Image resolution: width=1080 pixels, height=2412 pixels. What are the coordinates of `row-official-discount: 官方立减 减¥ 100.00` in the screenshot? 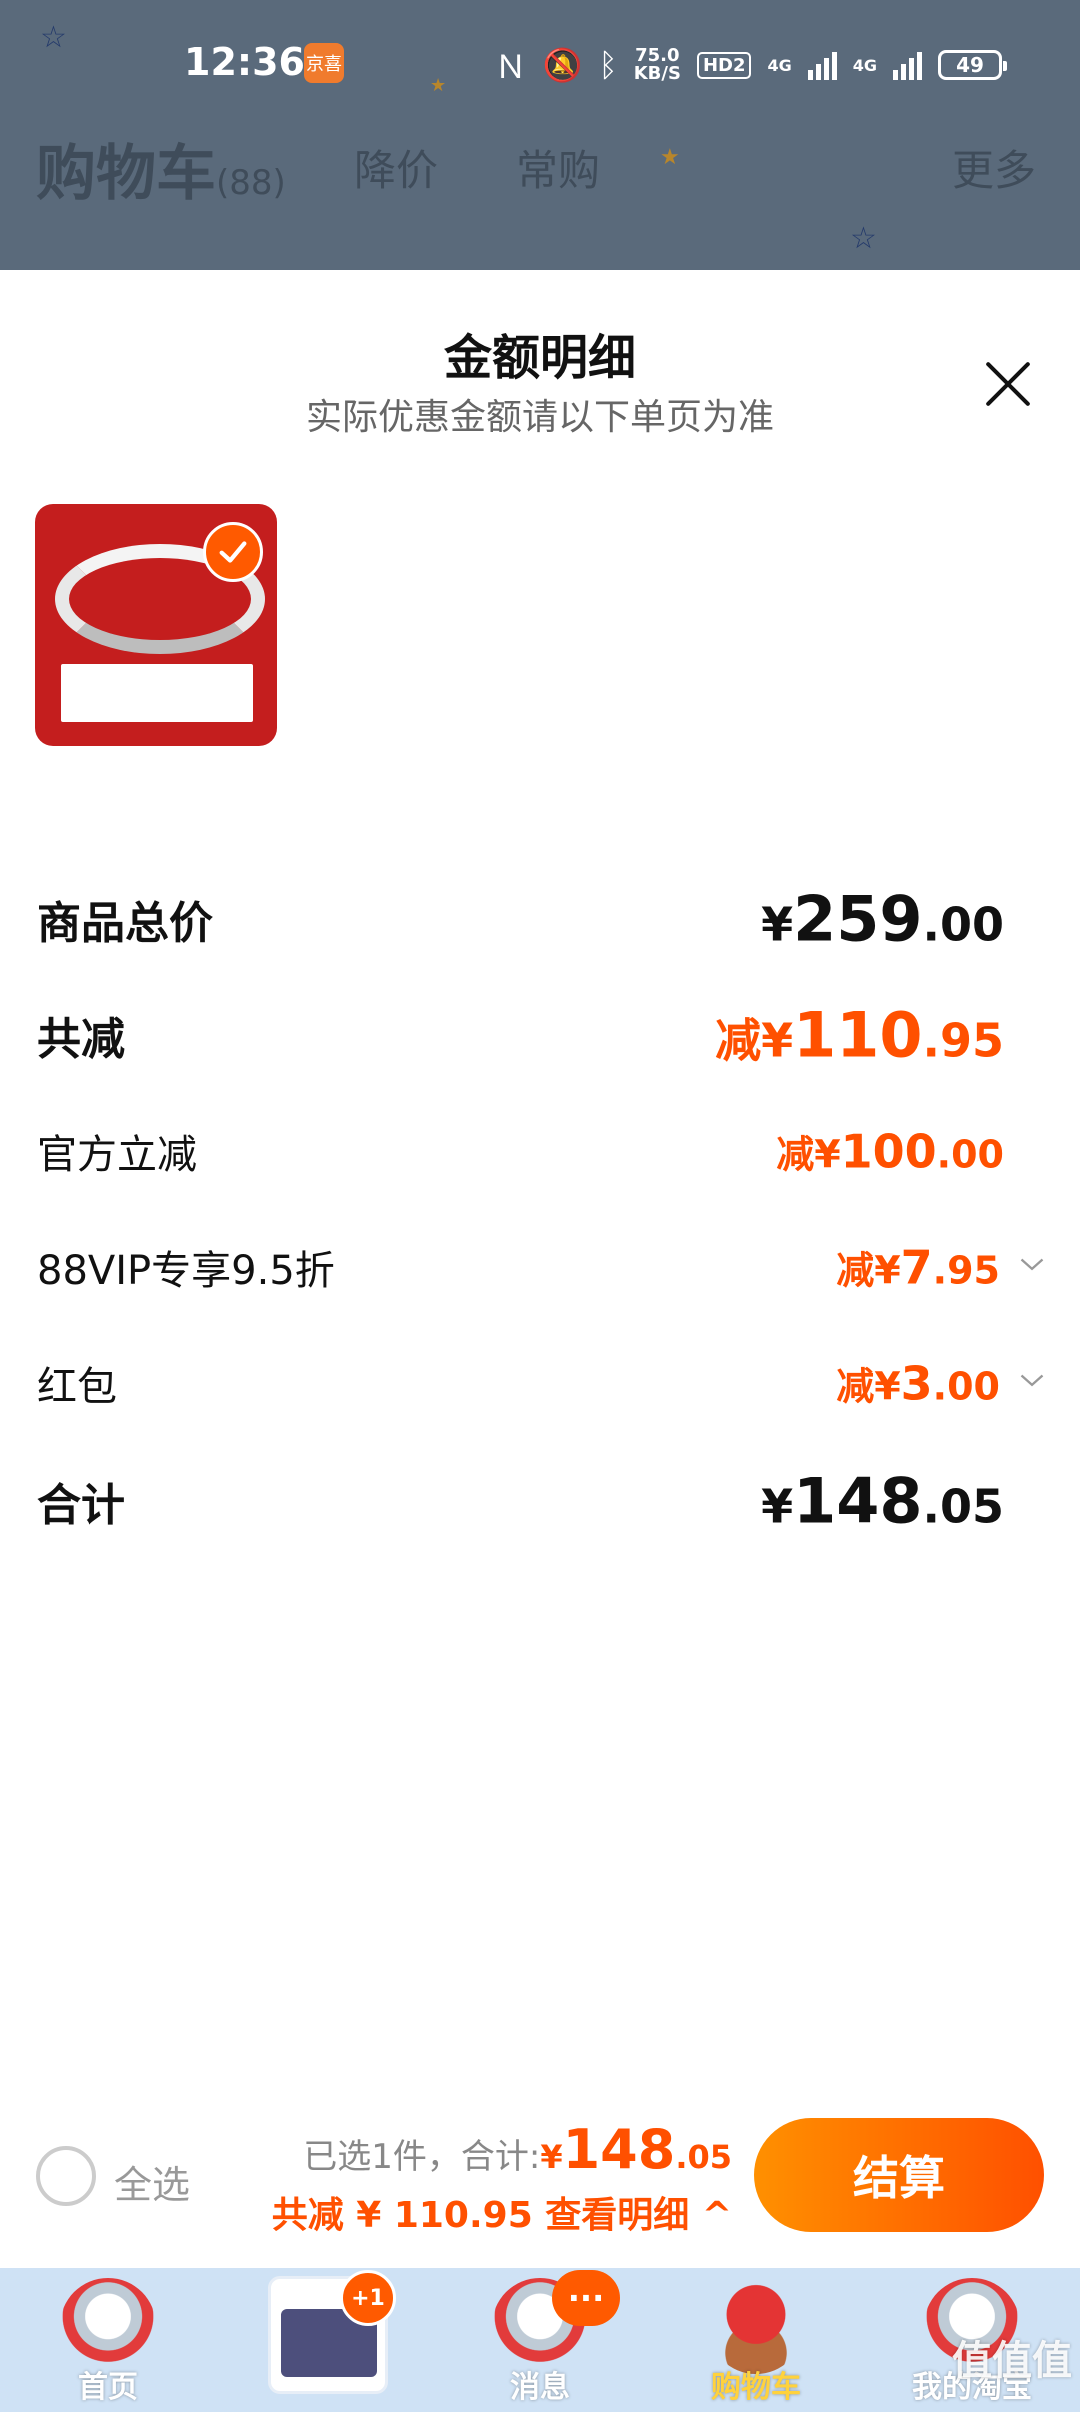 It's located at (540, 1151).